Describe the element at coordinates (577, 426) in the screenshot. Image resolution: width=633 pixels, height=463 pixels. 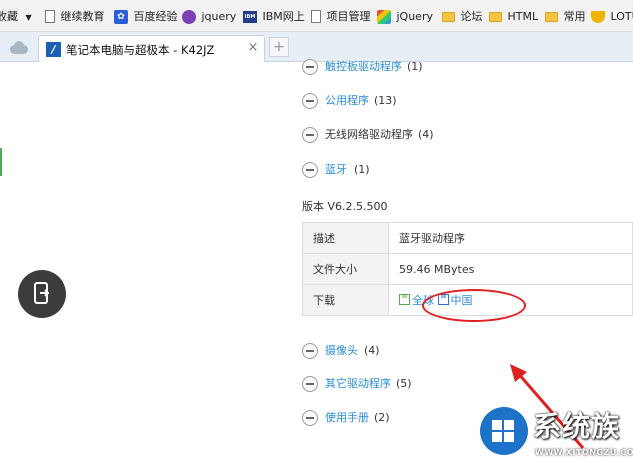
I see `watermark-brand: 系统族` at that location.